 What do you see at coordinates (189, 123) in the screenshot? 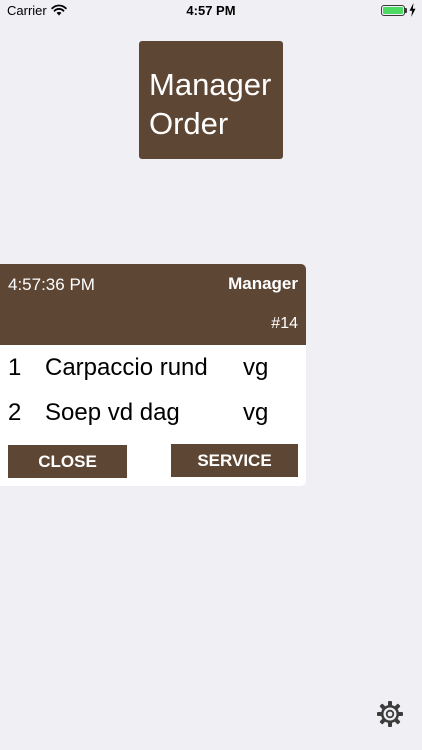
I see `title-line-2: Order` at bounding box center [189, 123].